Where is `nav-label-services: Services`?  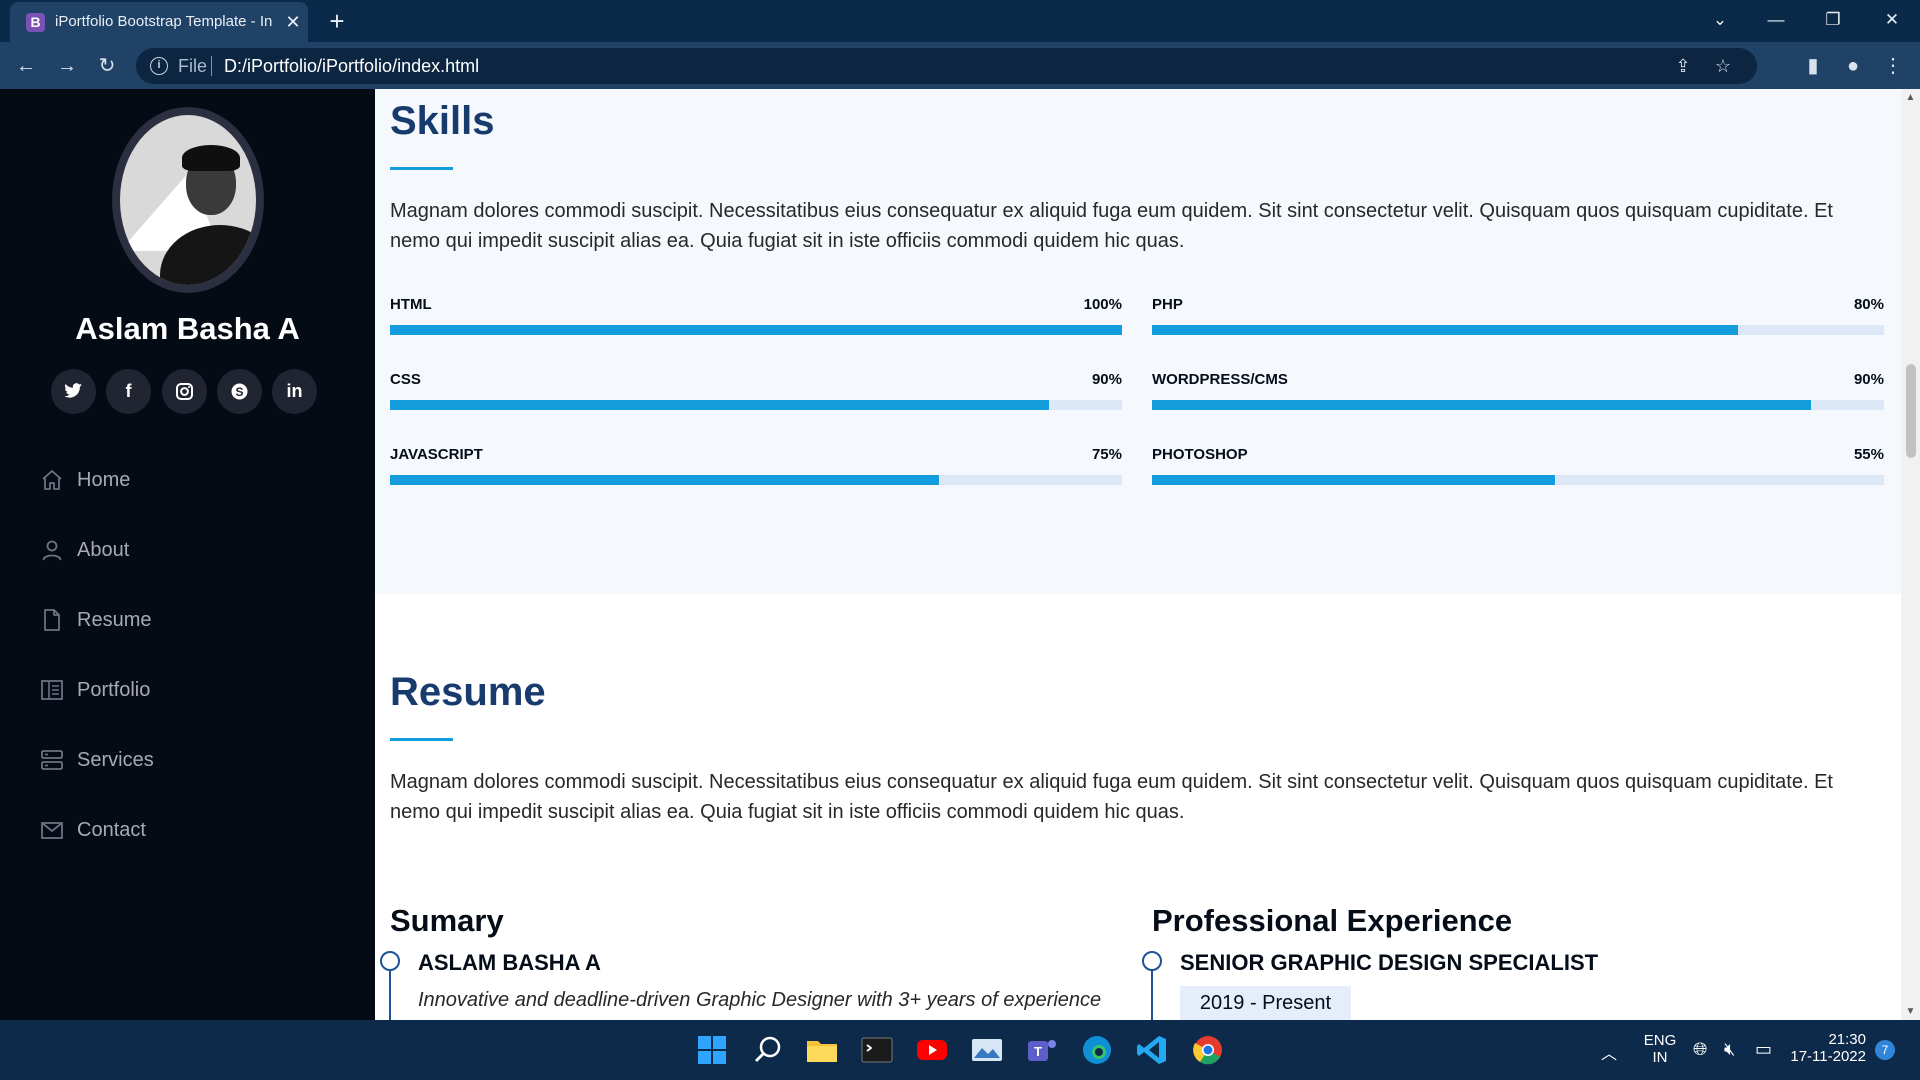 nav-label-services: Services is located at coordinates (115, 760).